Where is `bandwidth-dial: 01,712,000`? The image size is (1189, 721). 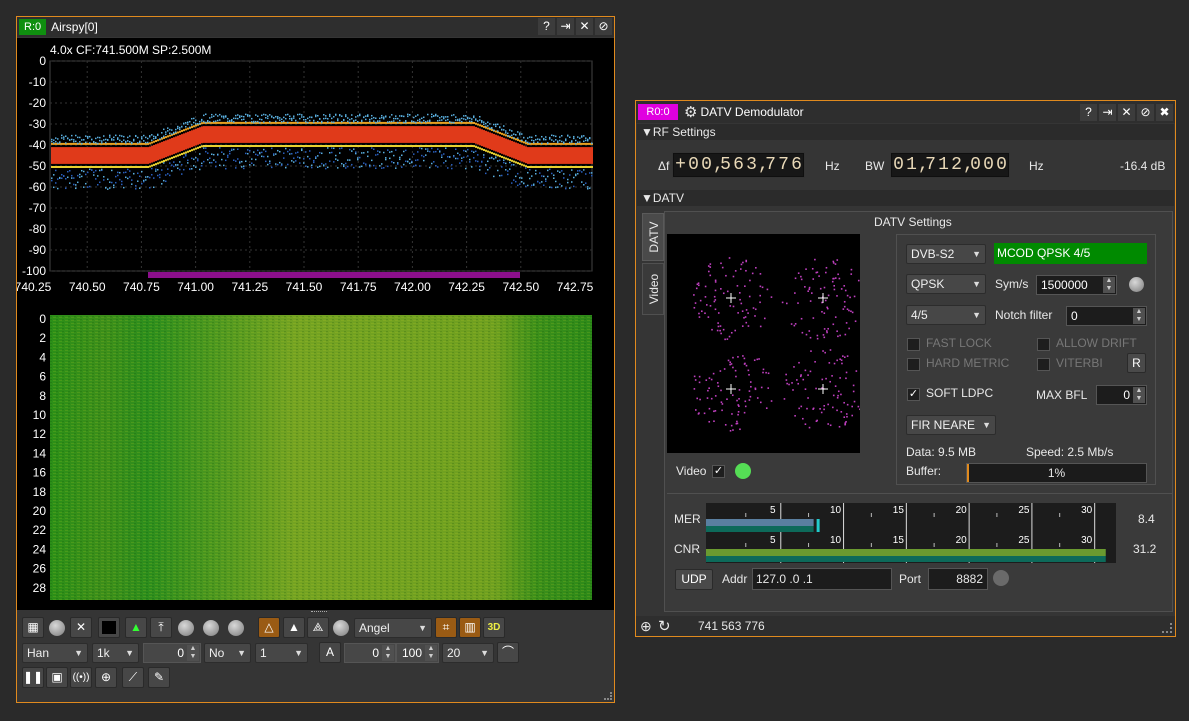
bandwidth-dial: 01,712,000 is located at coordinates (950, 165).